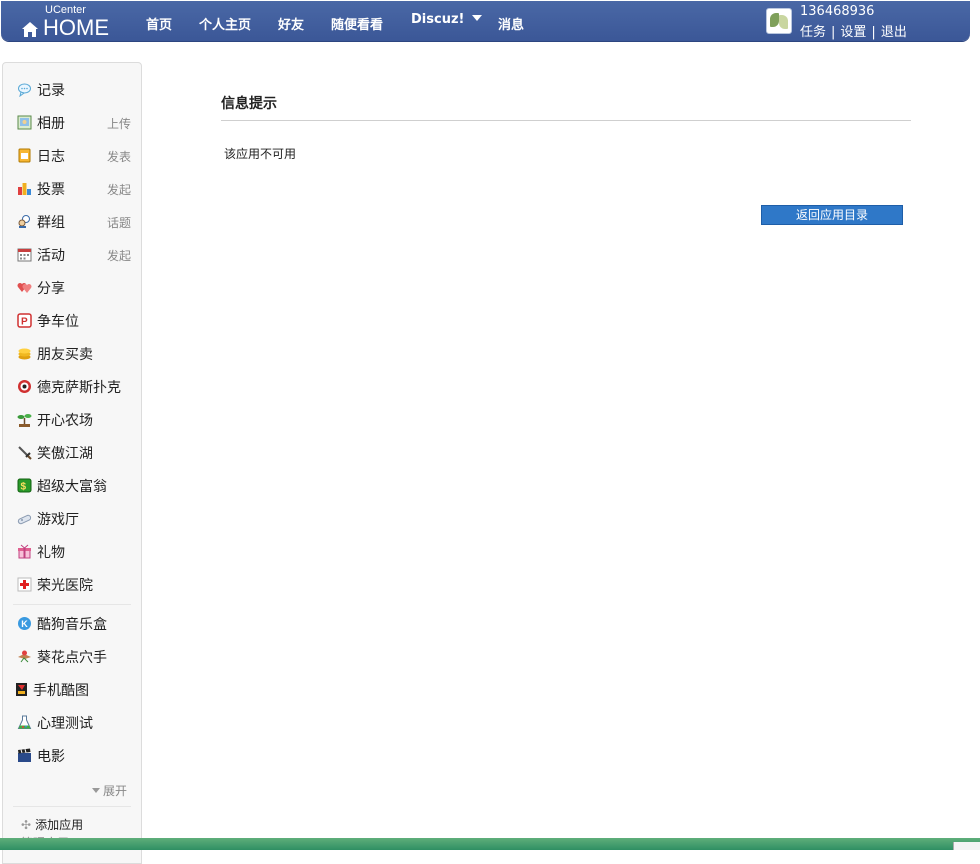 The height and width of the screenshot is (864, 980). I want to click on sidebar-item-parking: P 争车位, so click(74, 321).